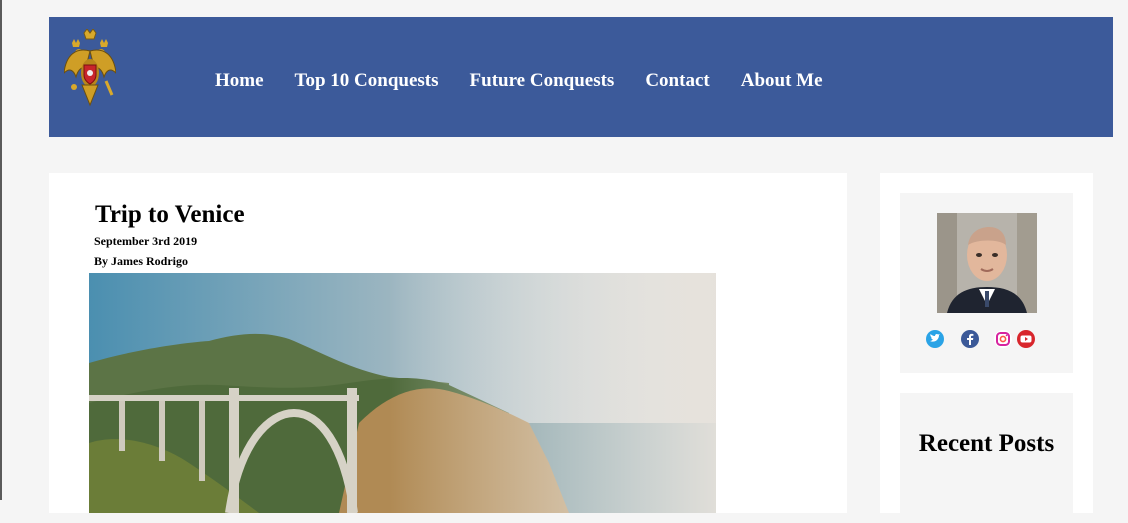  I want to click on facebook-icon, so click(970, 339).